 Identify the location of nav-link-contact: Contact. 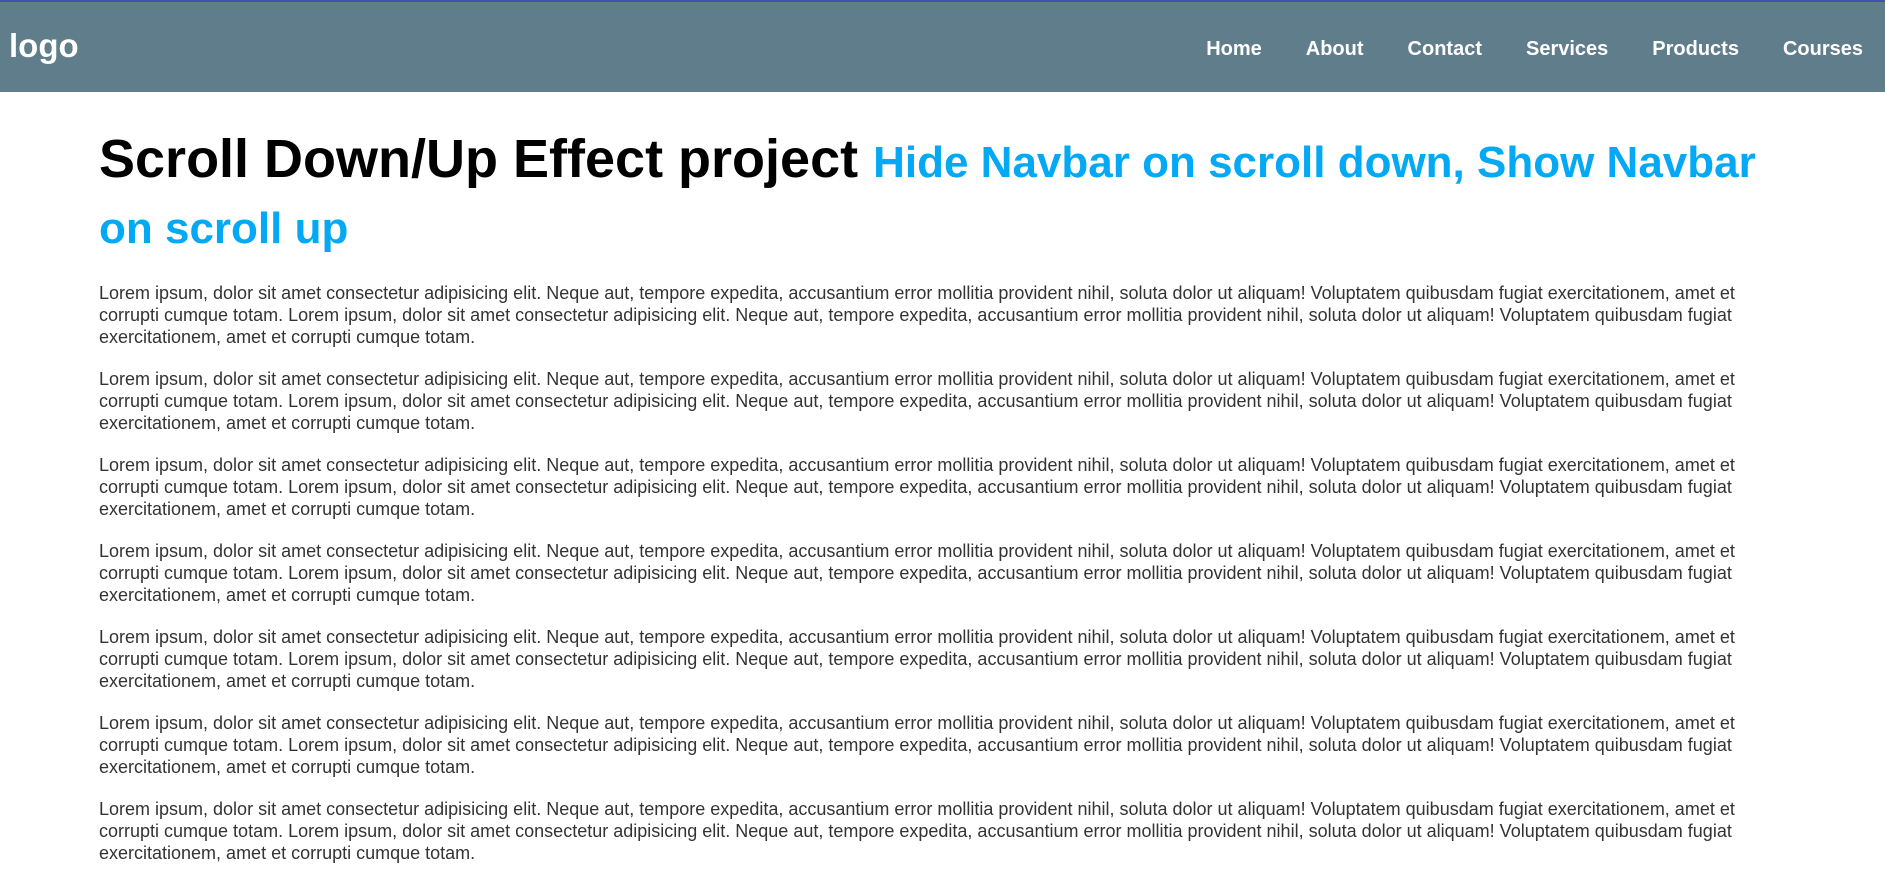
(1445, 49).